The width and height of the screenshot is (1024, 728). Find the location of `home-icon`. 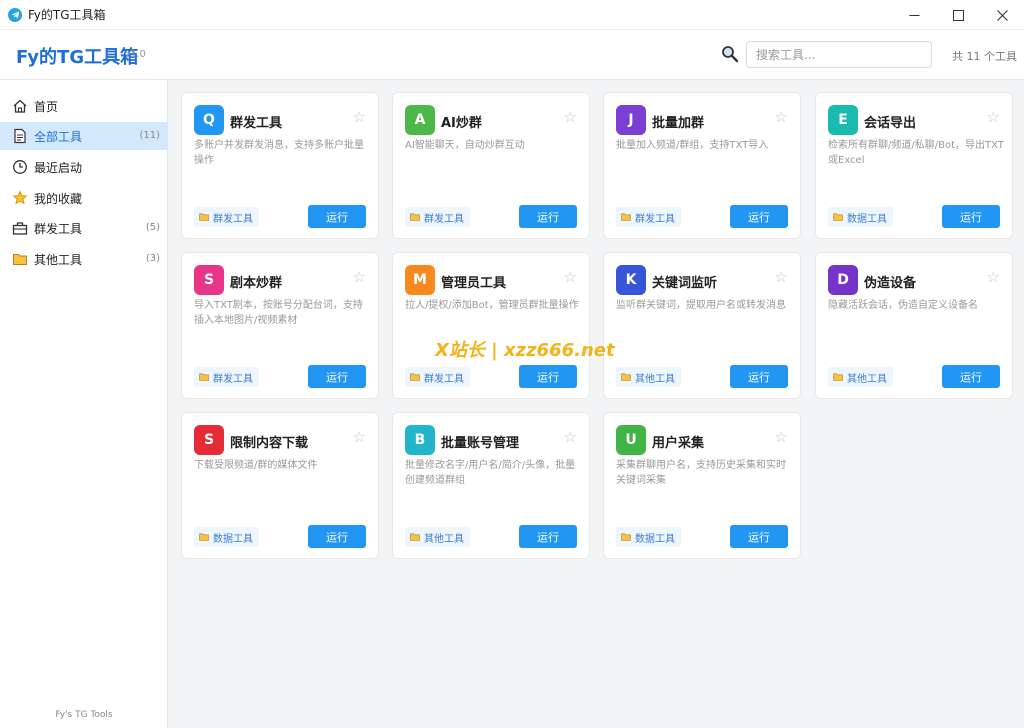

home-icon is located at coordinates (20, 106).